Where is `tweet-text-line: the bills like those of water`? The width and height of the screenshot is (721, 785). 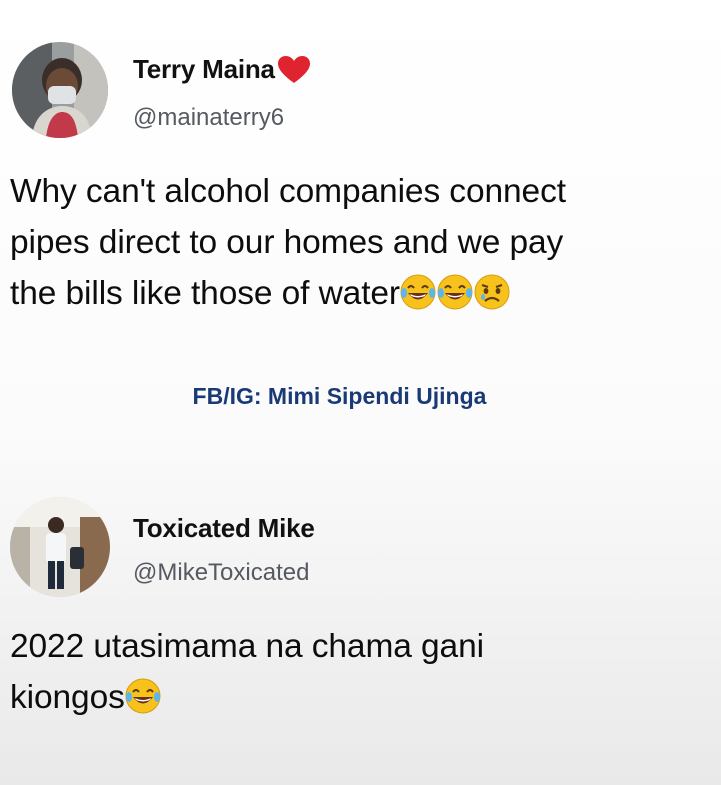
tweet-text-line: the bills like those of water is located at coordinates (288, 293).